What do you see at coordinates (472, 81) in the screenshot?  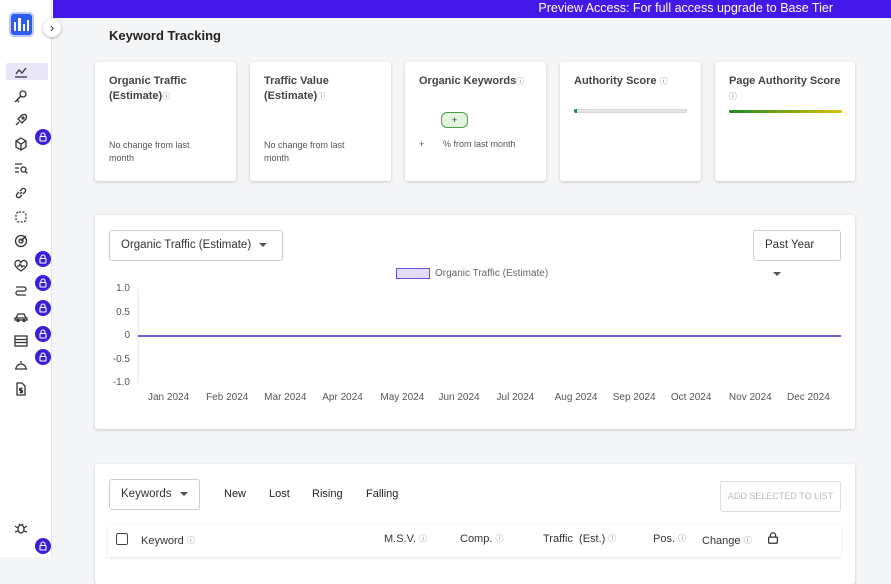 I see `metric-title: Organic Keywordsⓘ` at bounding box center [472, 81].